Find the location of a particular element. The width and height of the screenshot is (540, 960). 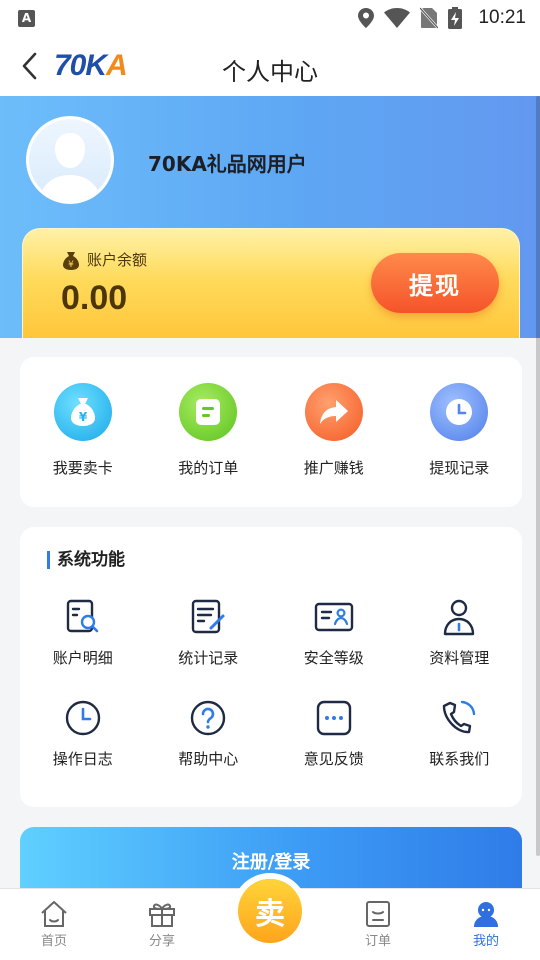

quick-action-label: 提现记录 is located at coordinates (459, 468).